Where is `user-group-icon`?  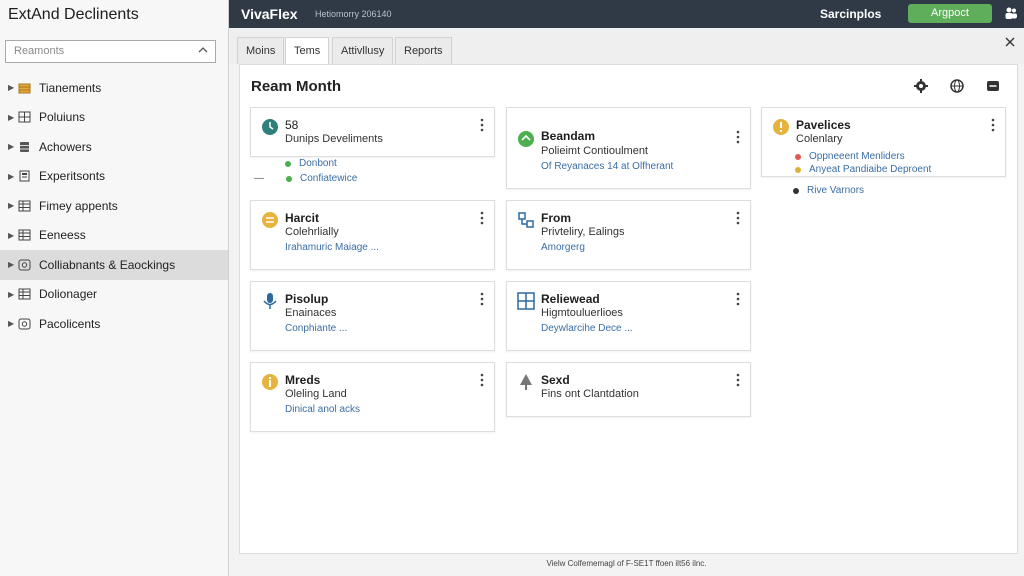
user-group-icon is located at coordinates (1011, 13).